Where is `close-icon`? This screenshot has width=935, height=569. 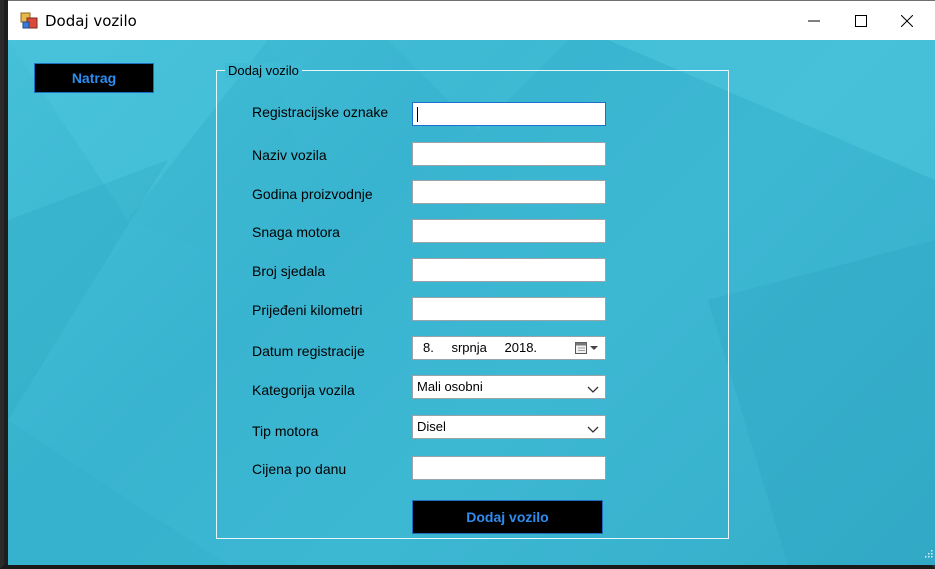
close-icon is located at coordinates (907, 20).